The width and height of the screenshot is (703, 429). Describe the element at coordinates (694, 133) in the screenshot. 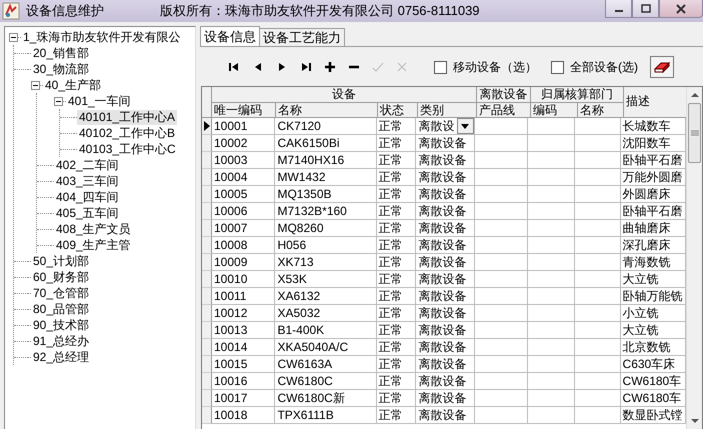

I see `scroll-thumb` at that location.